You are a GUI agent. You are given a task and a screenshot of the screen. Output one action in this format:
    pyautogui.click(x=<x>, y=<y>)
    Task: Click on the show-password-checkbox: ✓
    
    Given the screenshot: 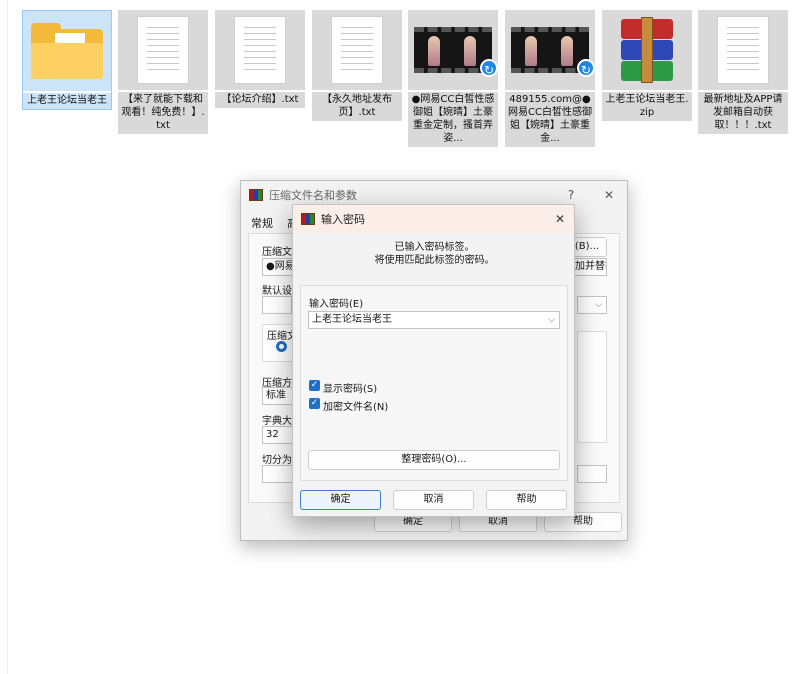 What is the action you would take?
    pyautogui.click(x=314, y=385)
    